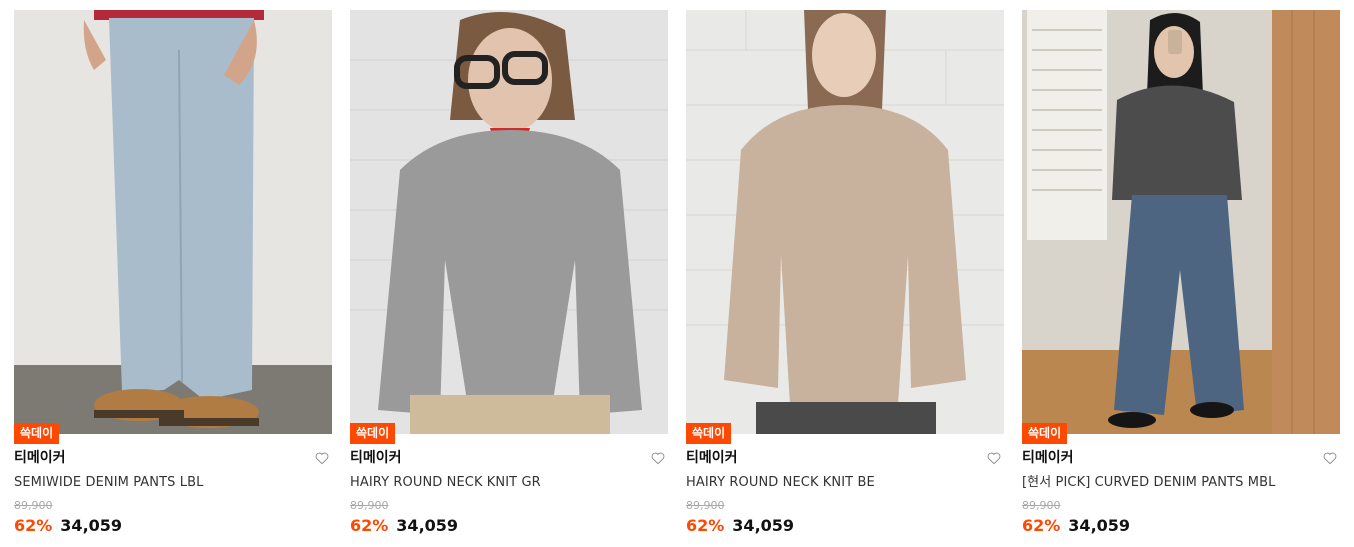  Describe the element at coordinates (1148, 483) in the screenshot. I see `product-name: [현서 PICK] CURVED DENIM PANTS MBL` at that location.